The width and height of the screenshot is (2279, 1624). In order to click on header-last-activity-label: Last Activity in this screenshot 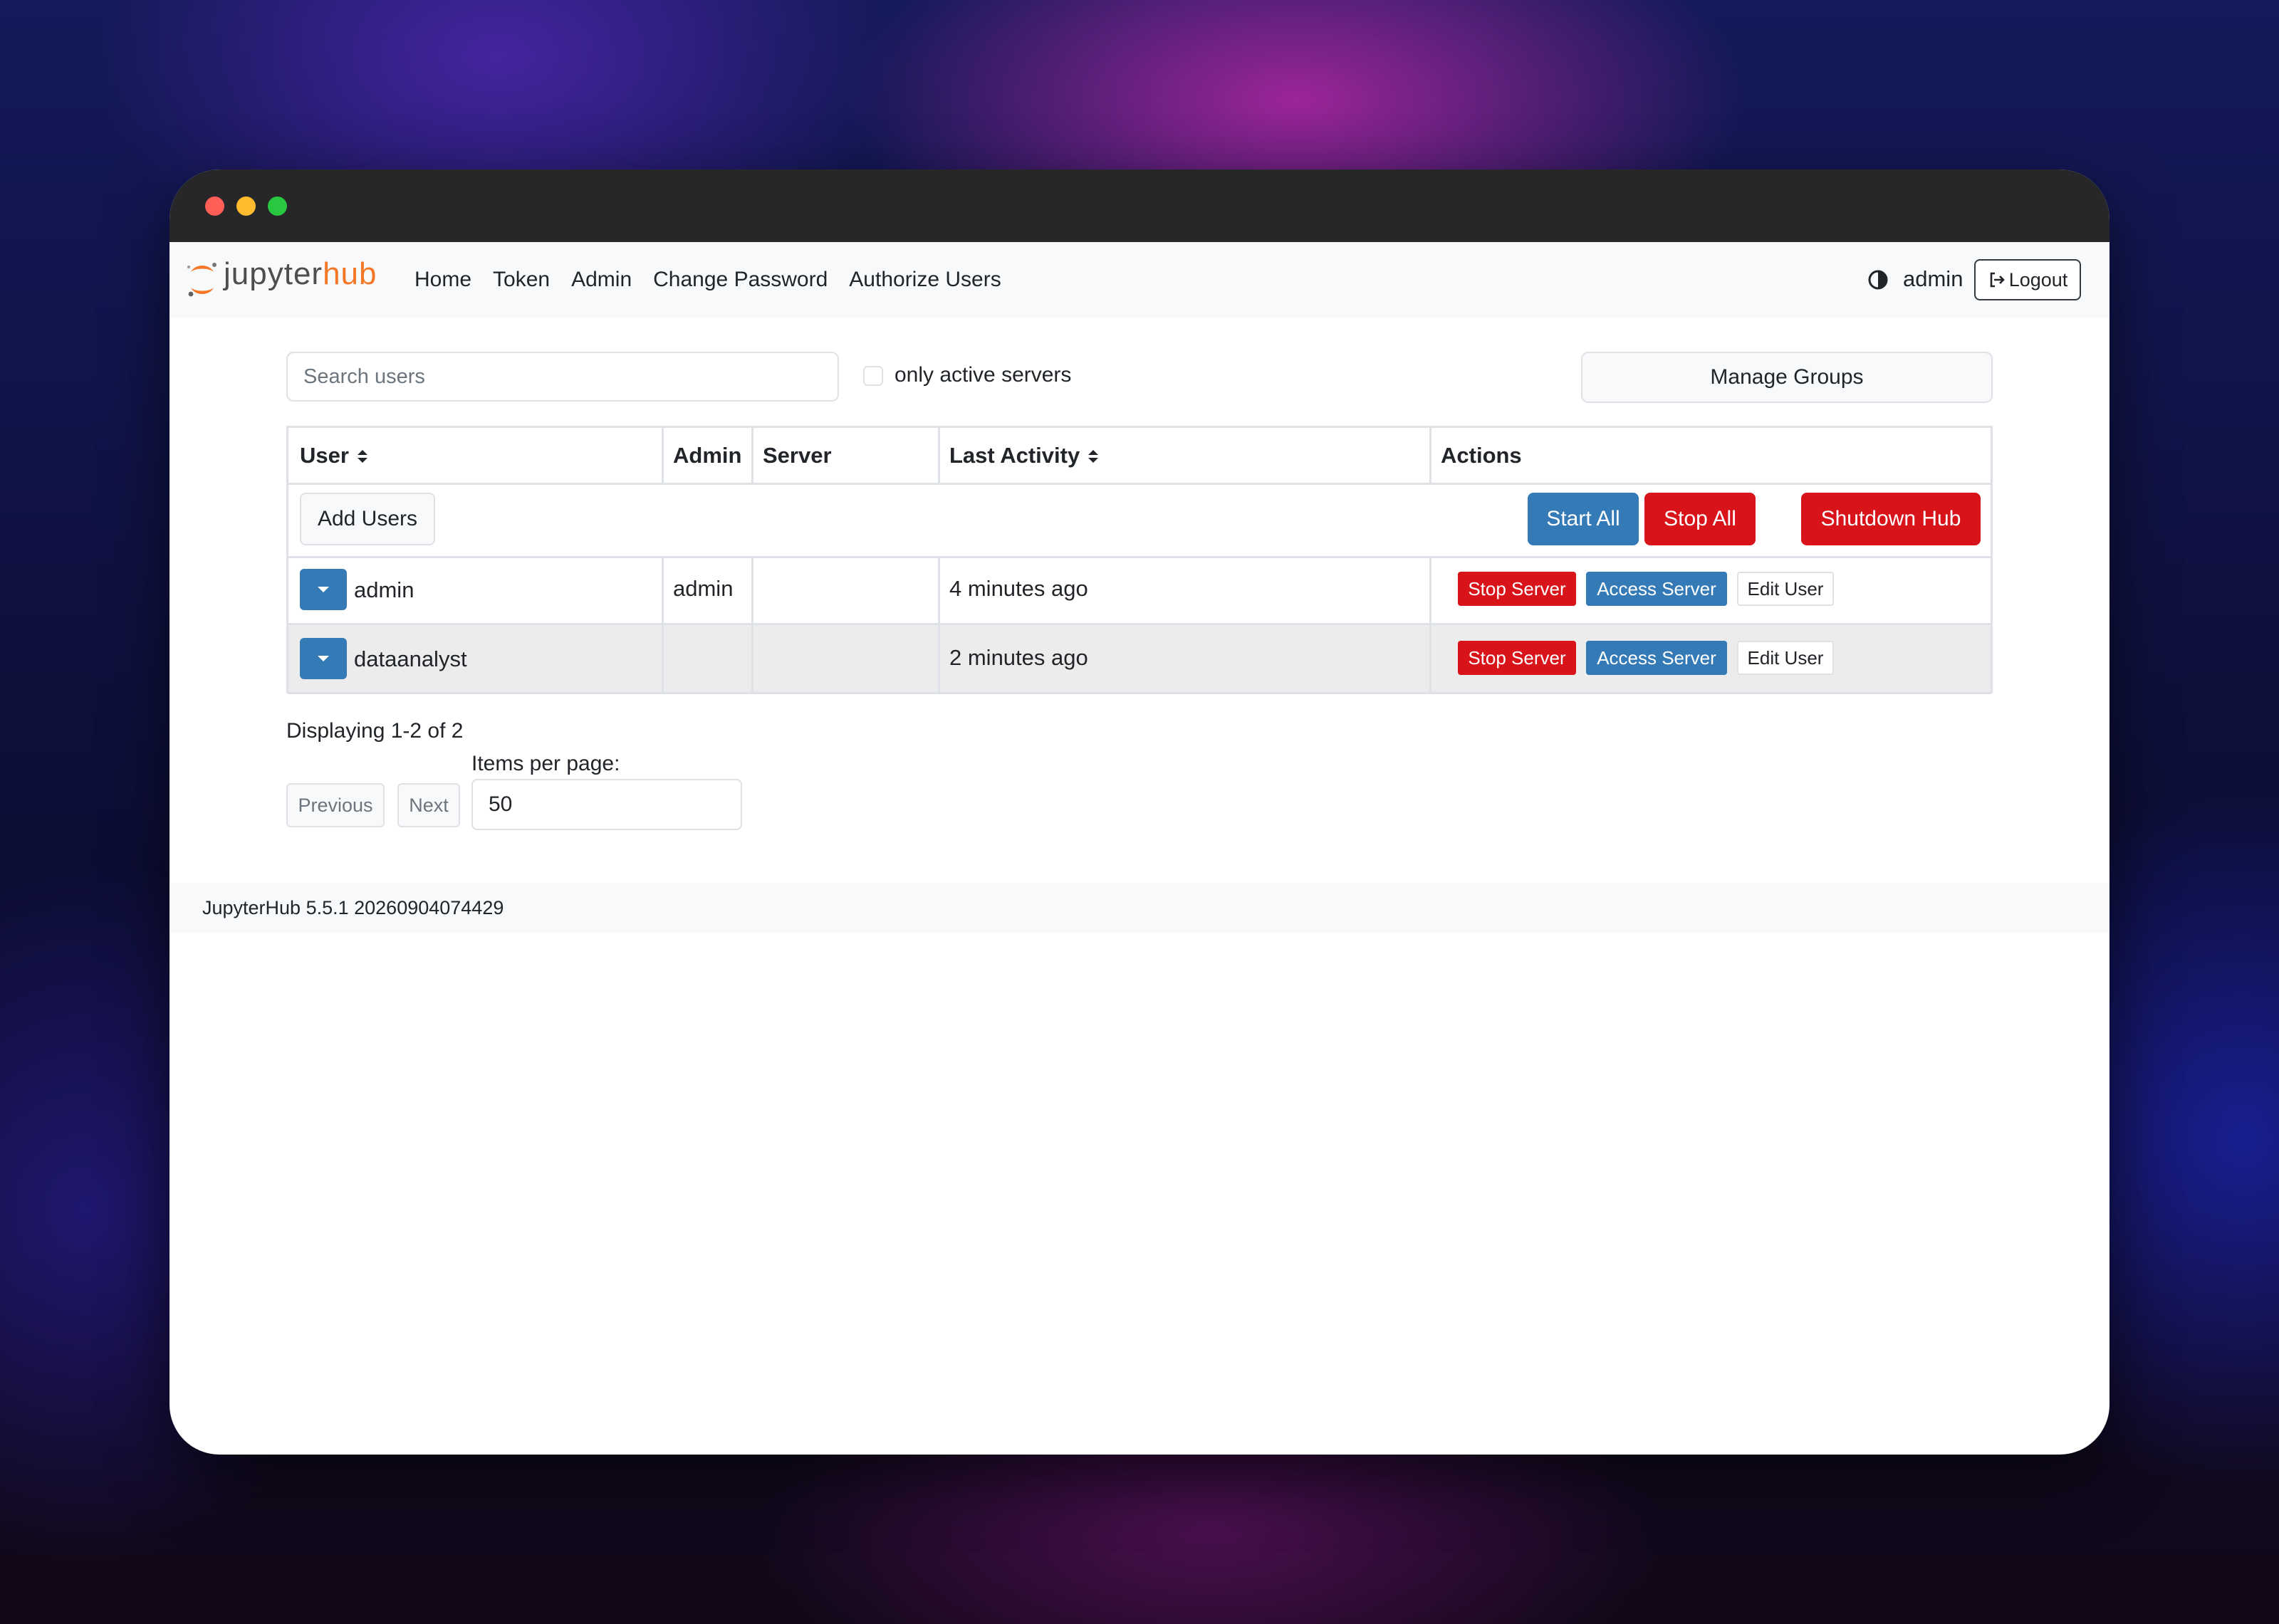, I will do `click(1014, 455)`.